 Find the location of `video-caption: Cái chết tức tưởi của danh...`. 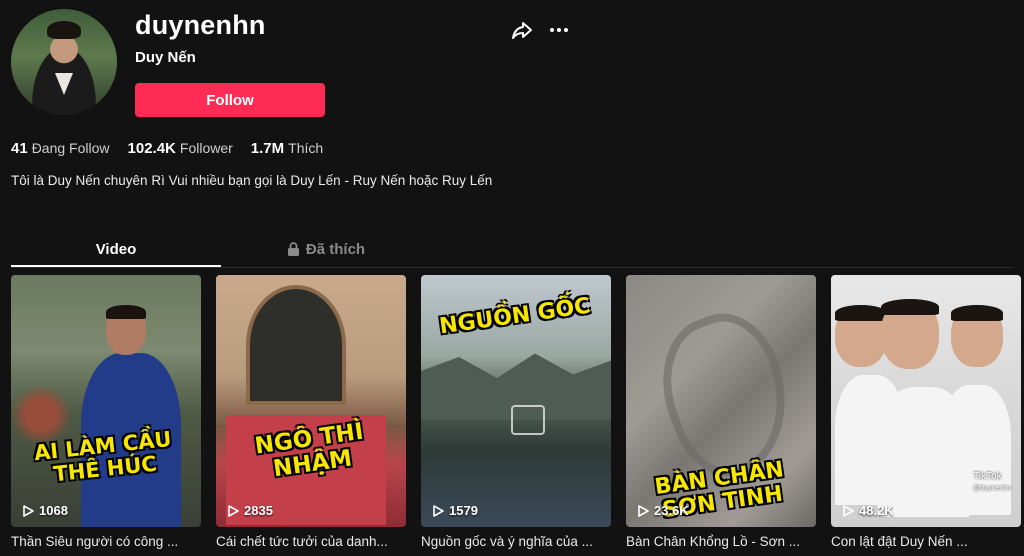

video-caption: Cái chết tức tưởi của danh... is located at coordinates (311, 541).